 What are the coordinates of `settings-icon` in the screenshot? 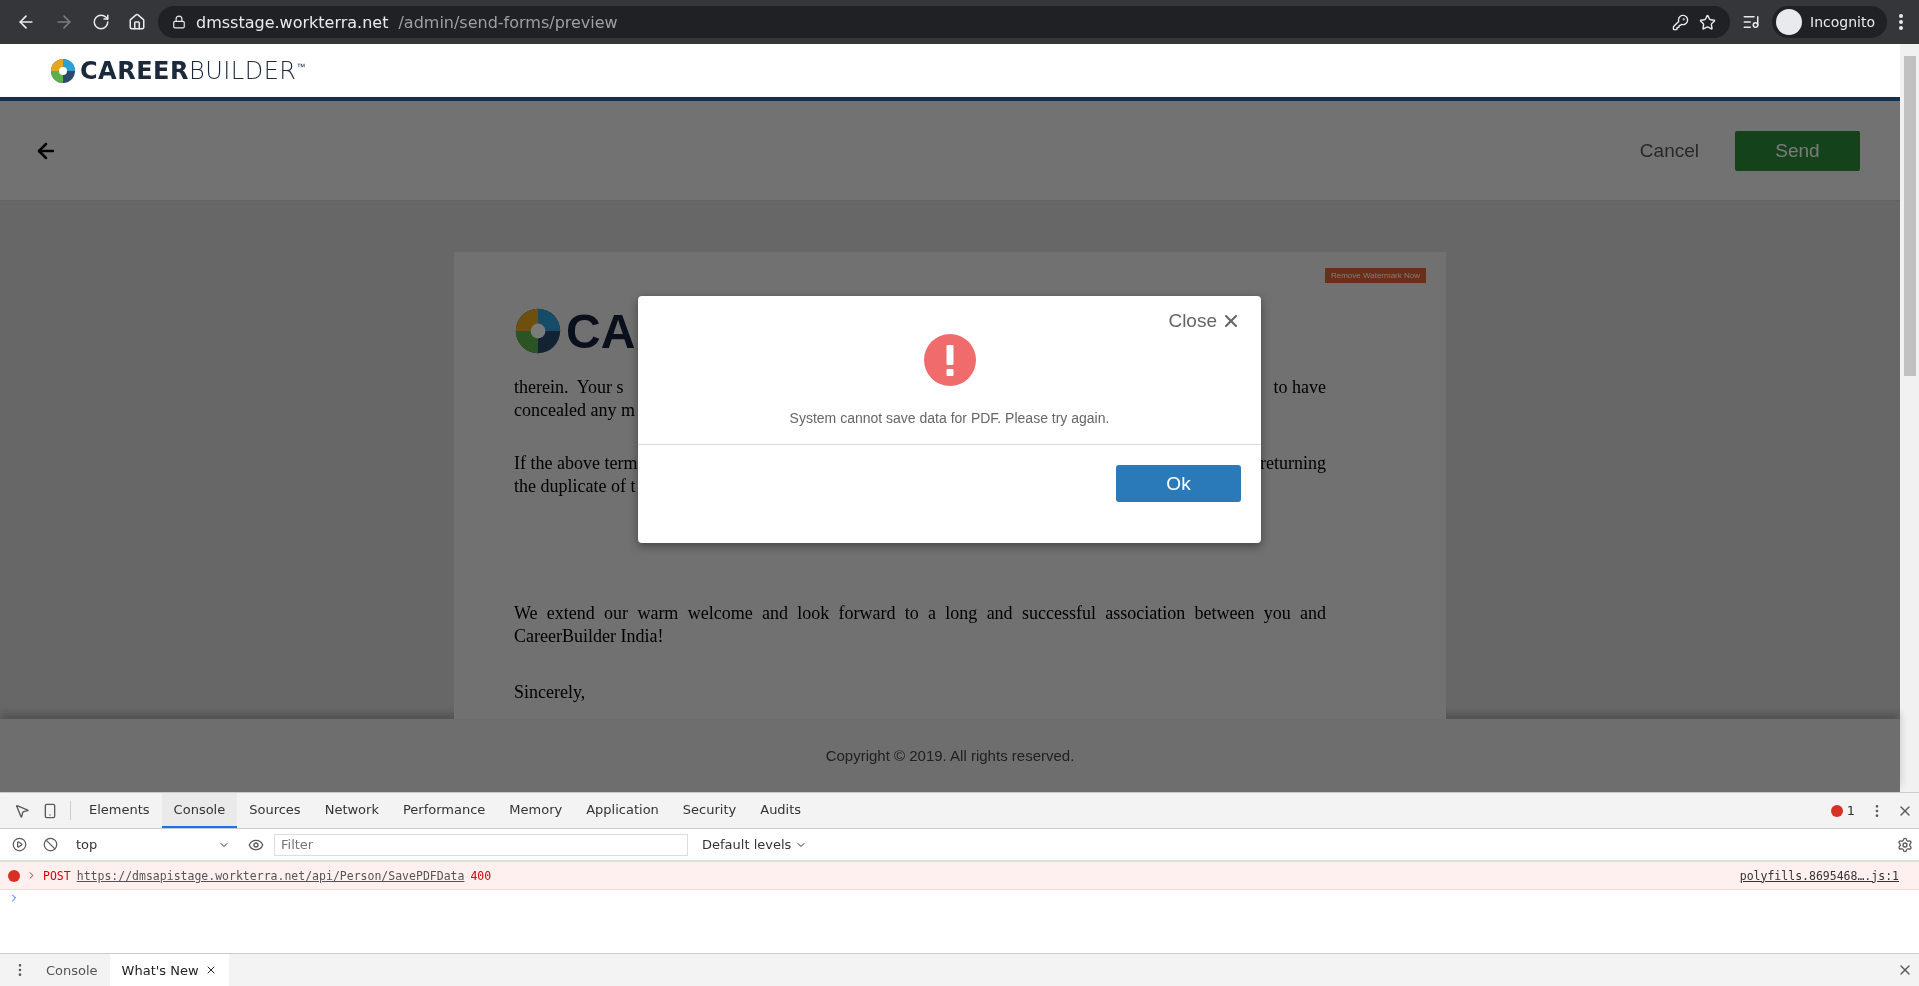 It's located at (1905, 844).